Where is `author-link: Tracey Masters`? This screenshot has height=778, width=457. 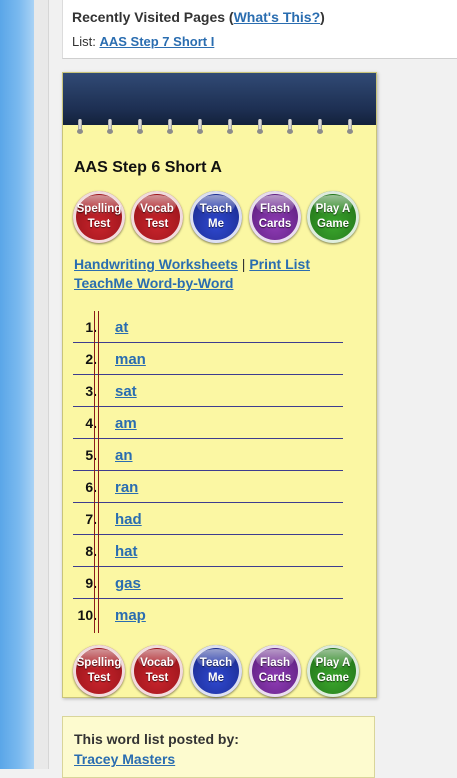
author-link: Tracey Masters is located at coordinates (124, 759).